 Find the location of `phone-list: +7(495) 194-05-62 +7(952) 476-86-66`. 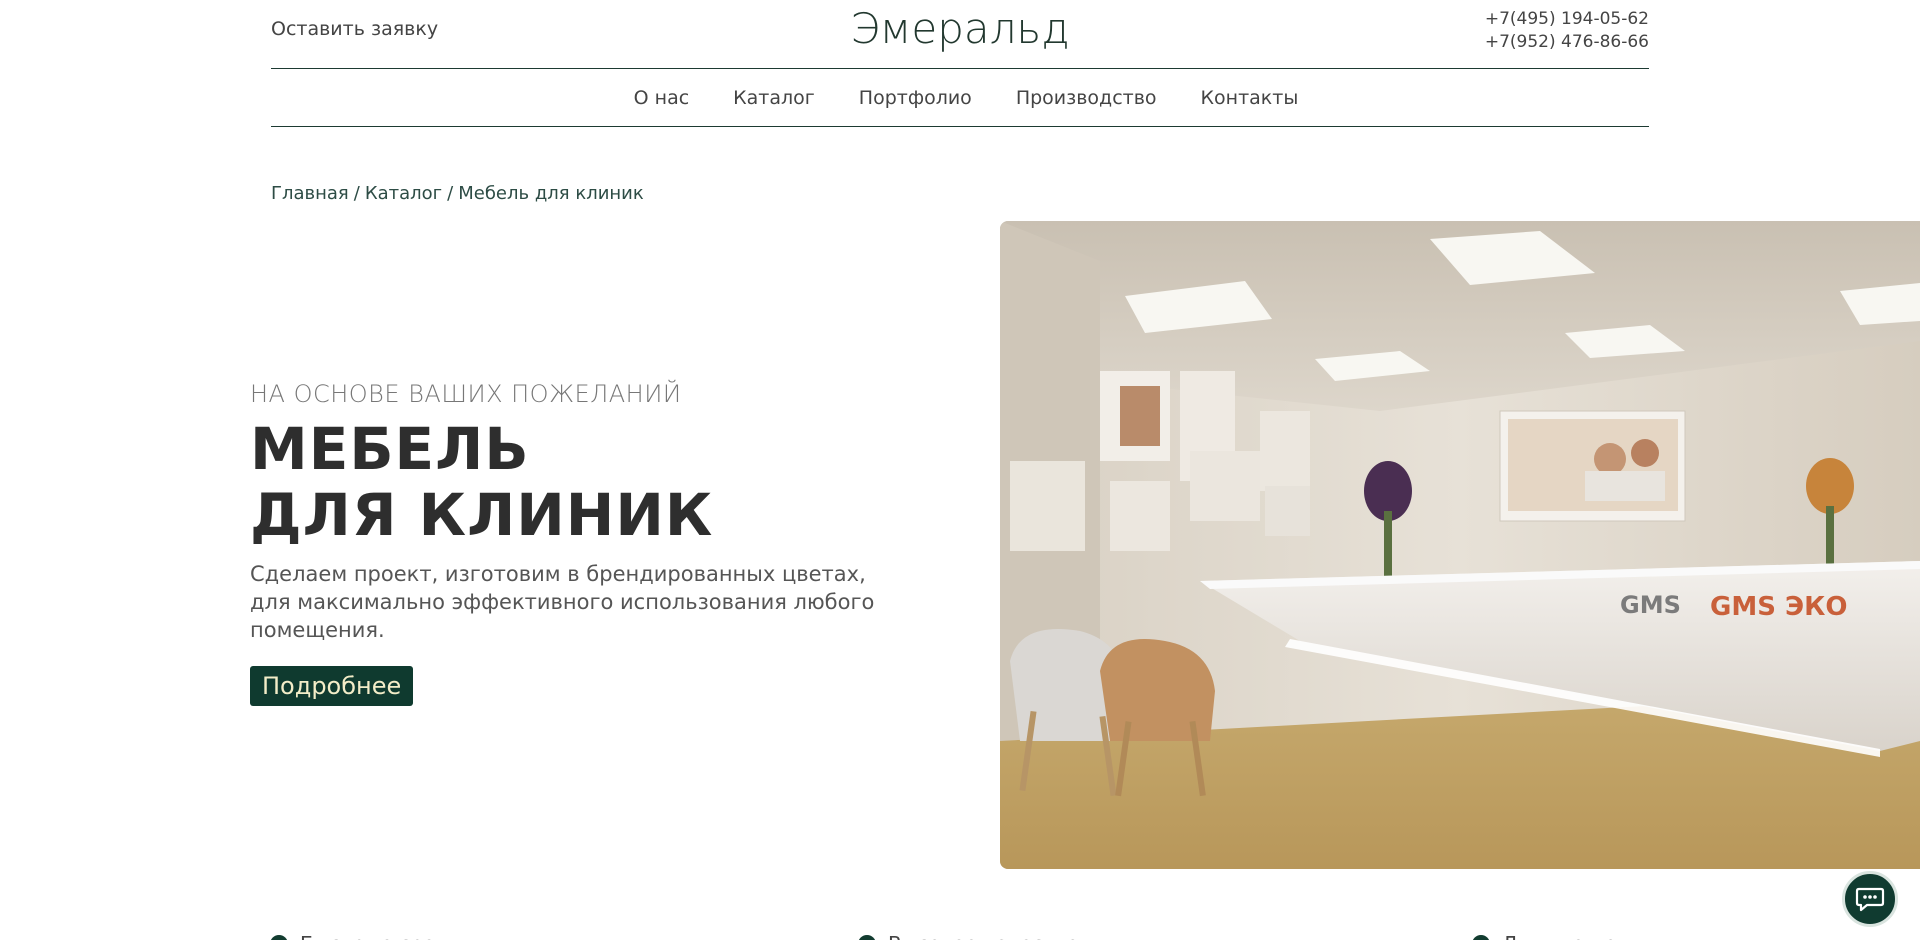

phone-list: +7(495) 194-05-62 +7(952) 476-86-66 is located at coordinates (1567, 31).